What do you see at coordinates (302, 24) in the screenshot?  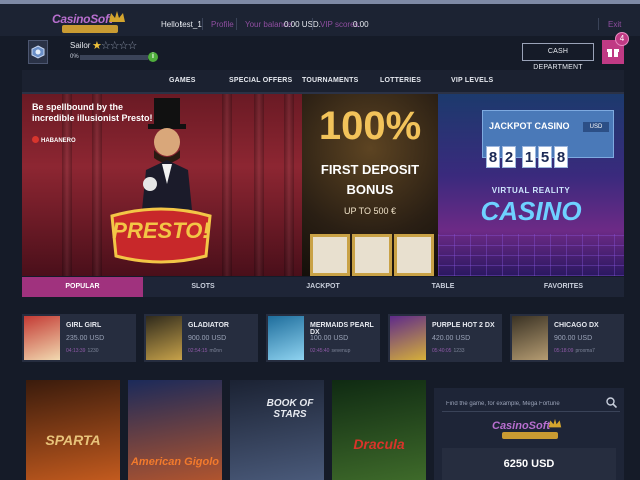 I see `balance-value: 0.00 USD.` at bounding box center [302, 24].